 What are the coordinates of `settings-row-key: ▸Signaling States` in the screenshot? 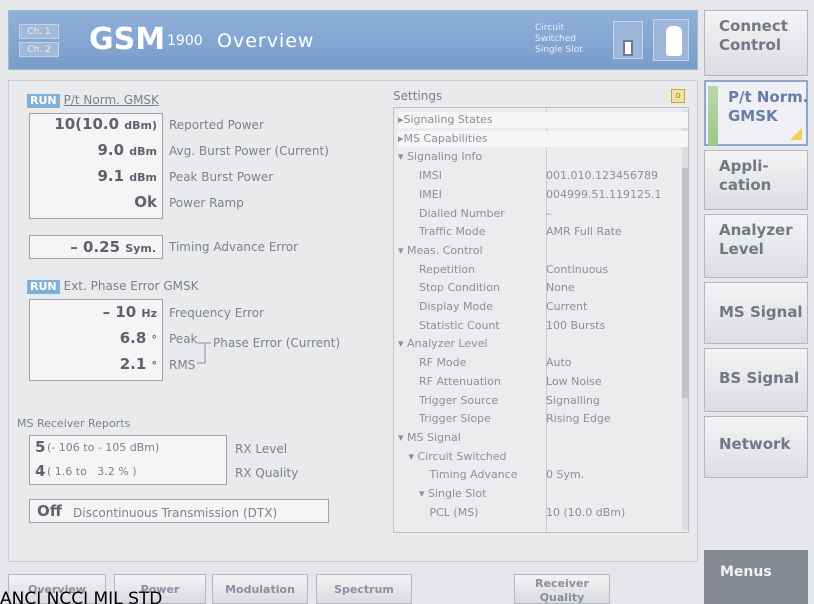 It's located at (445, 119).